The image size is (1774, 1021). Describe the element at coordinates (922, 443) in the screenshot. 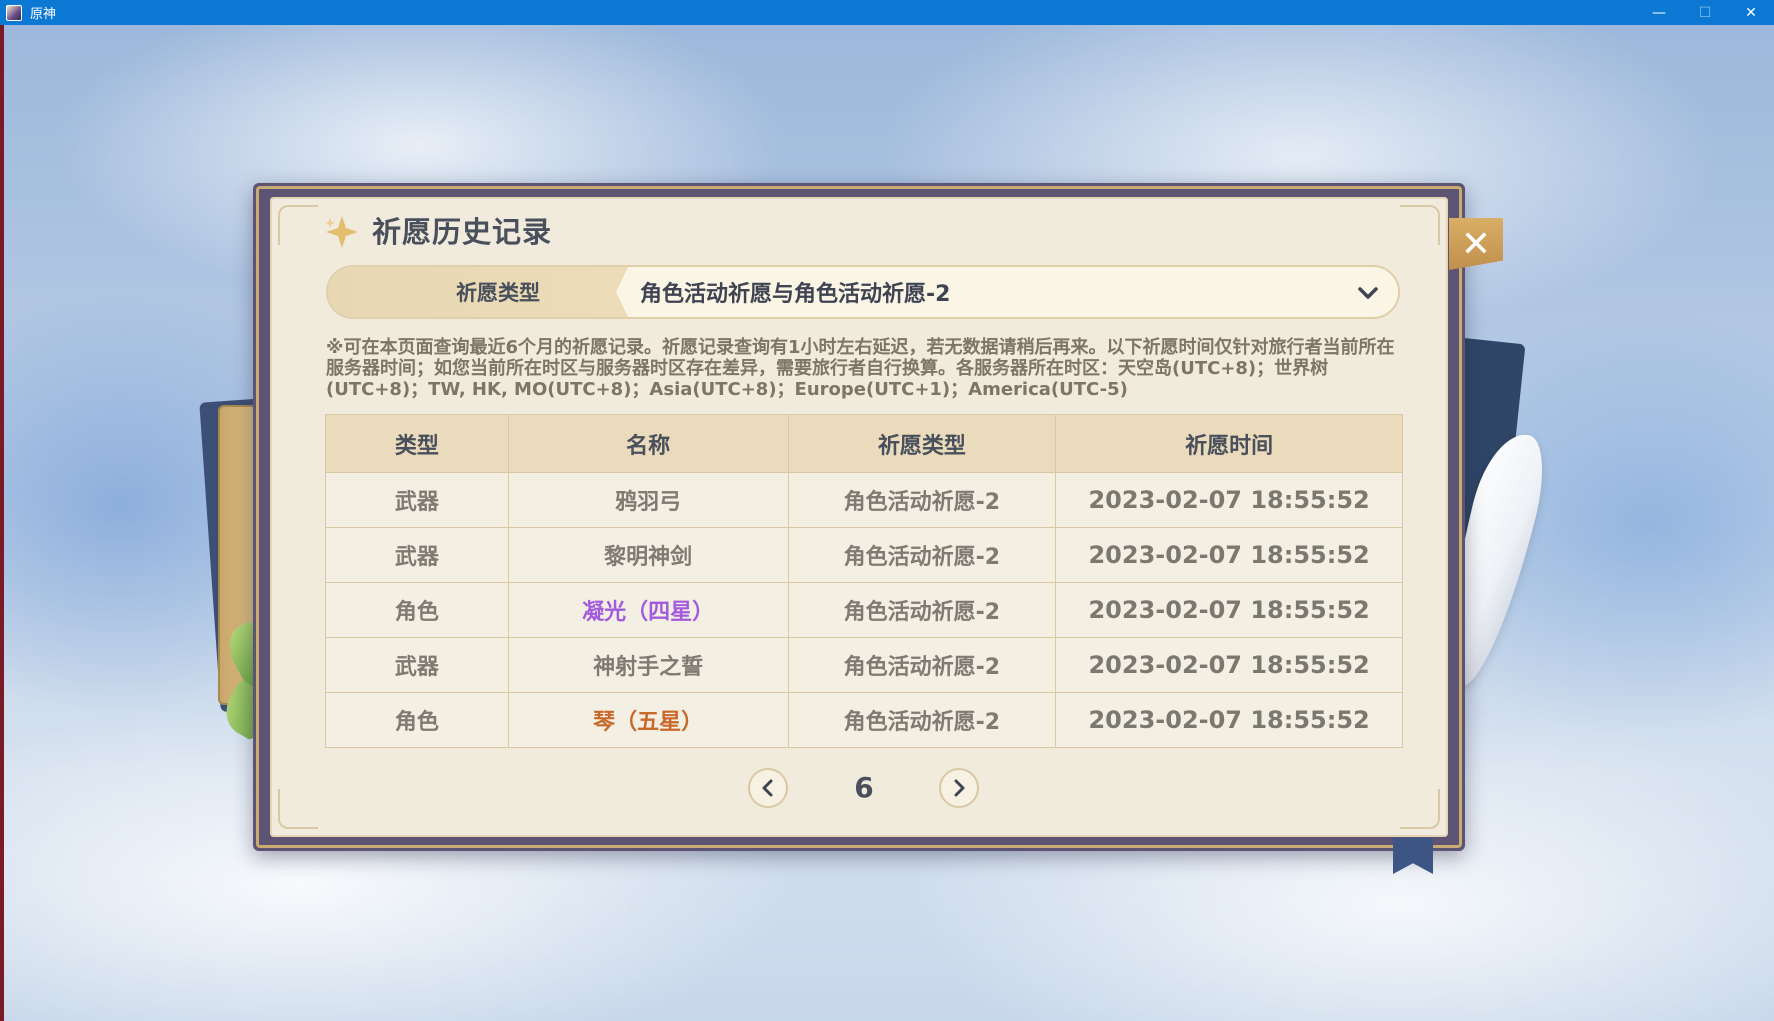

I see `column-header-wish-type: 祈愿类型` at that location.